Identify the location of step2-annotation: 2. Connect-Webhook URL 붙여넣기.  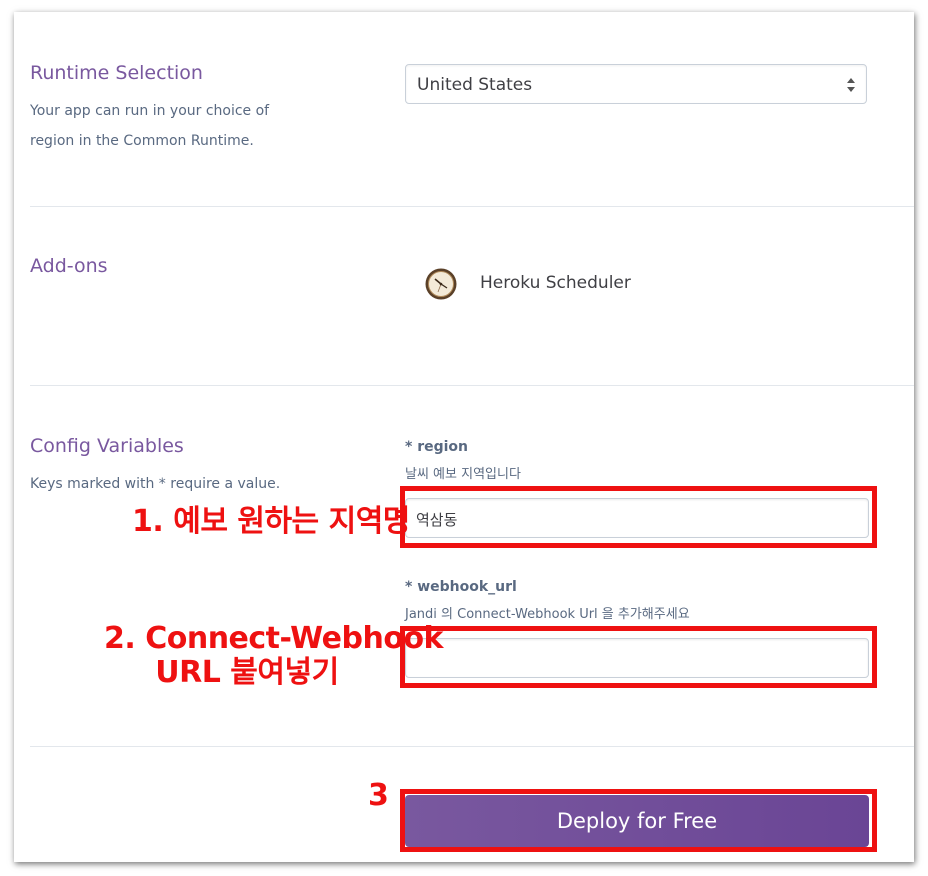
(274, 655).